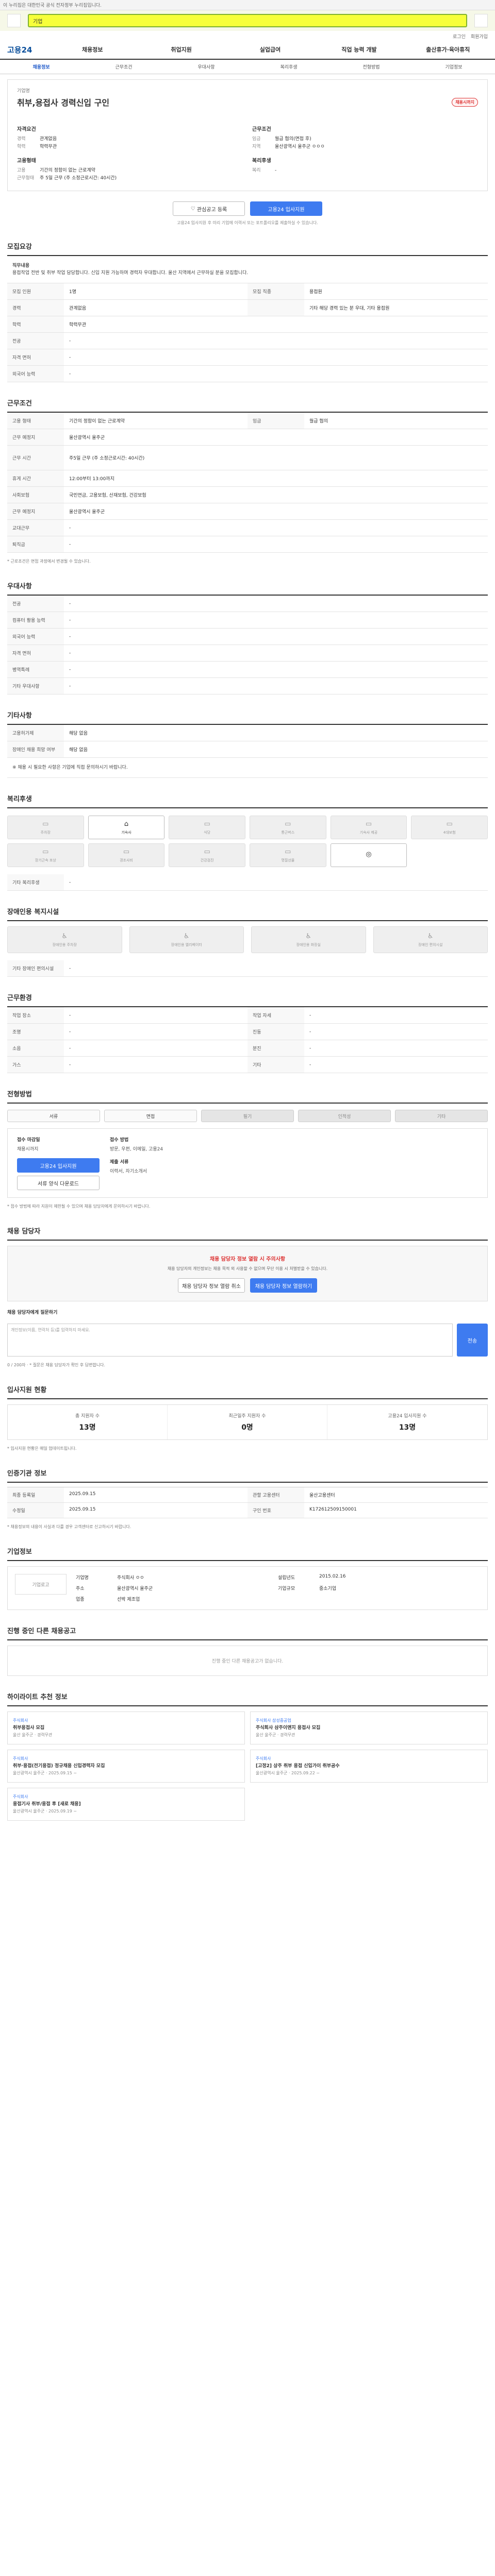  Describe the element at coordinates (45, 855) in the screenshot. I see `welfare-item: ▭ 장기근속 포상` at that location.